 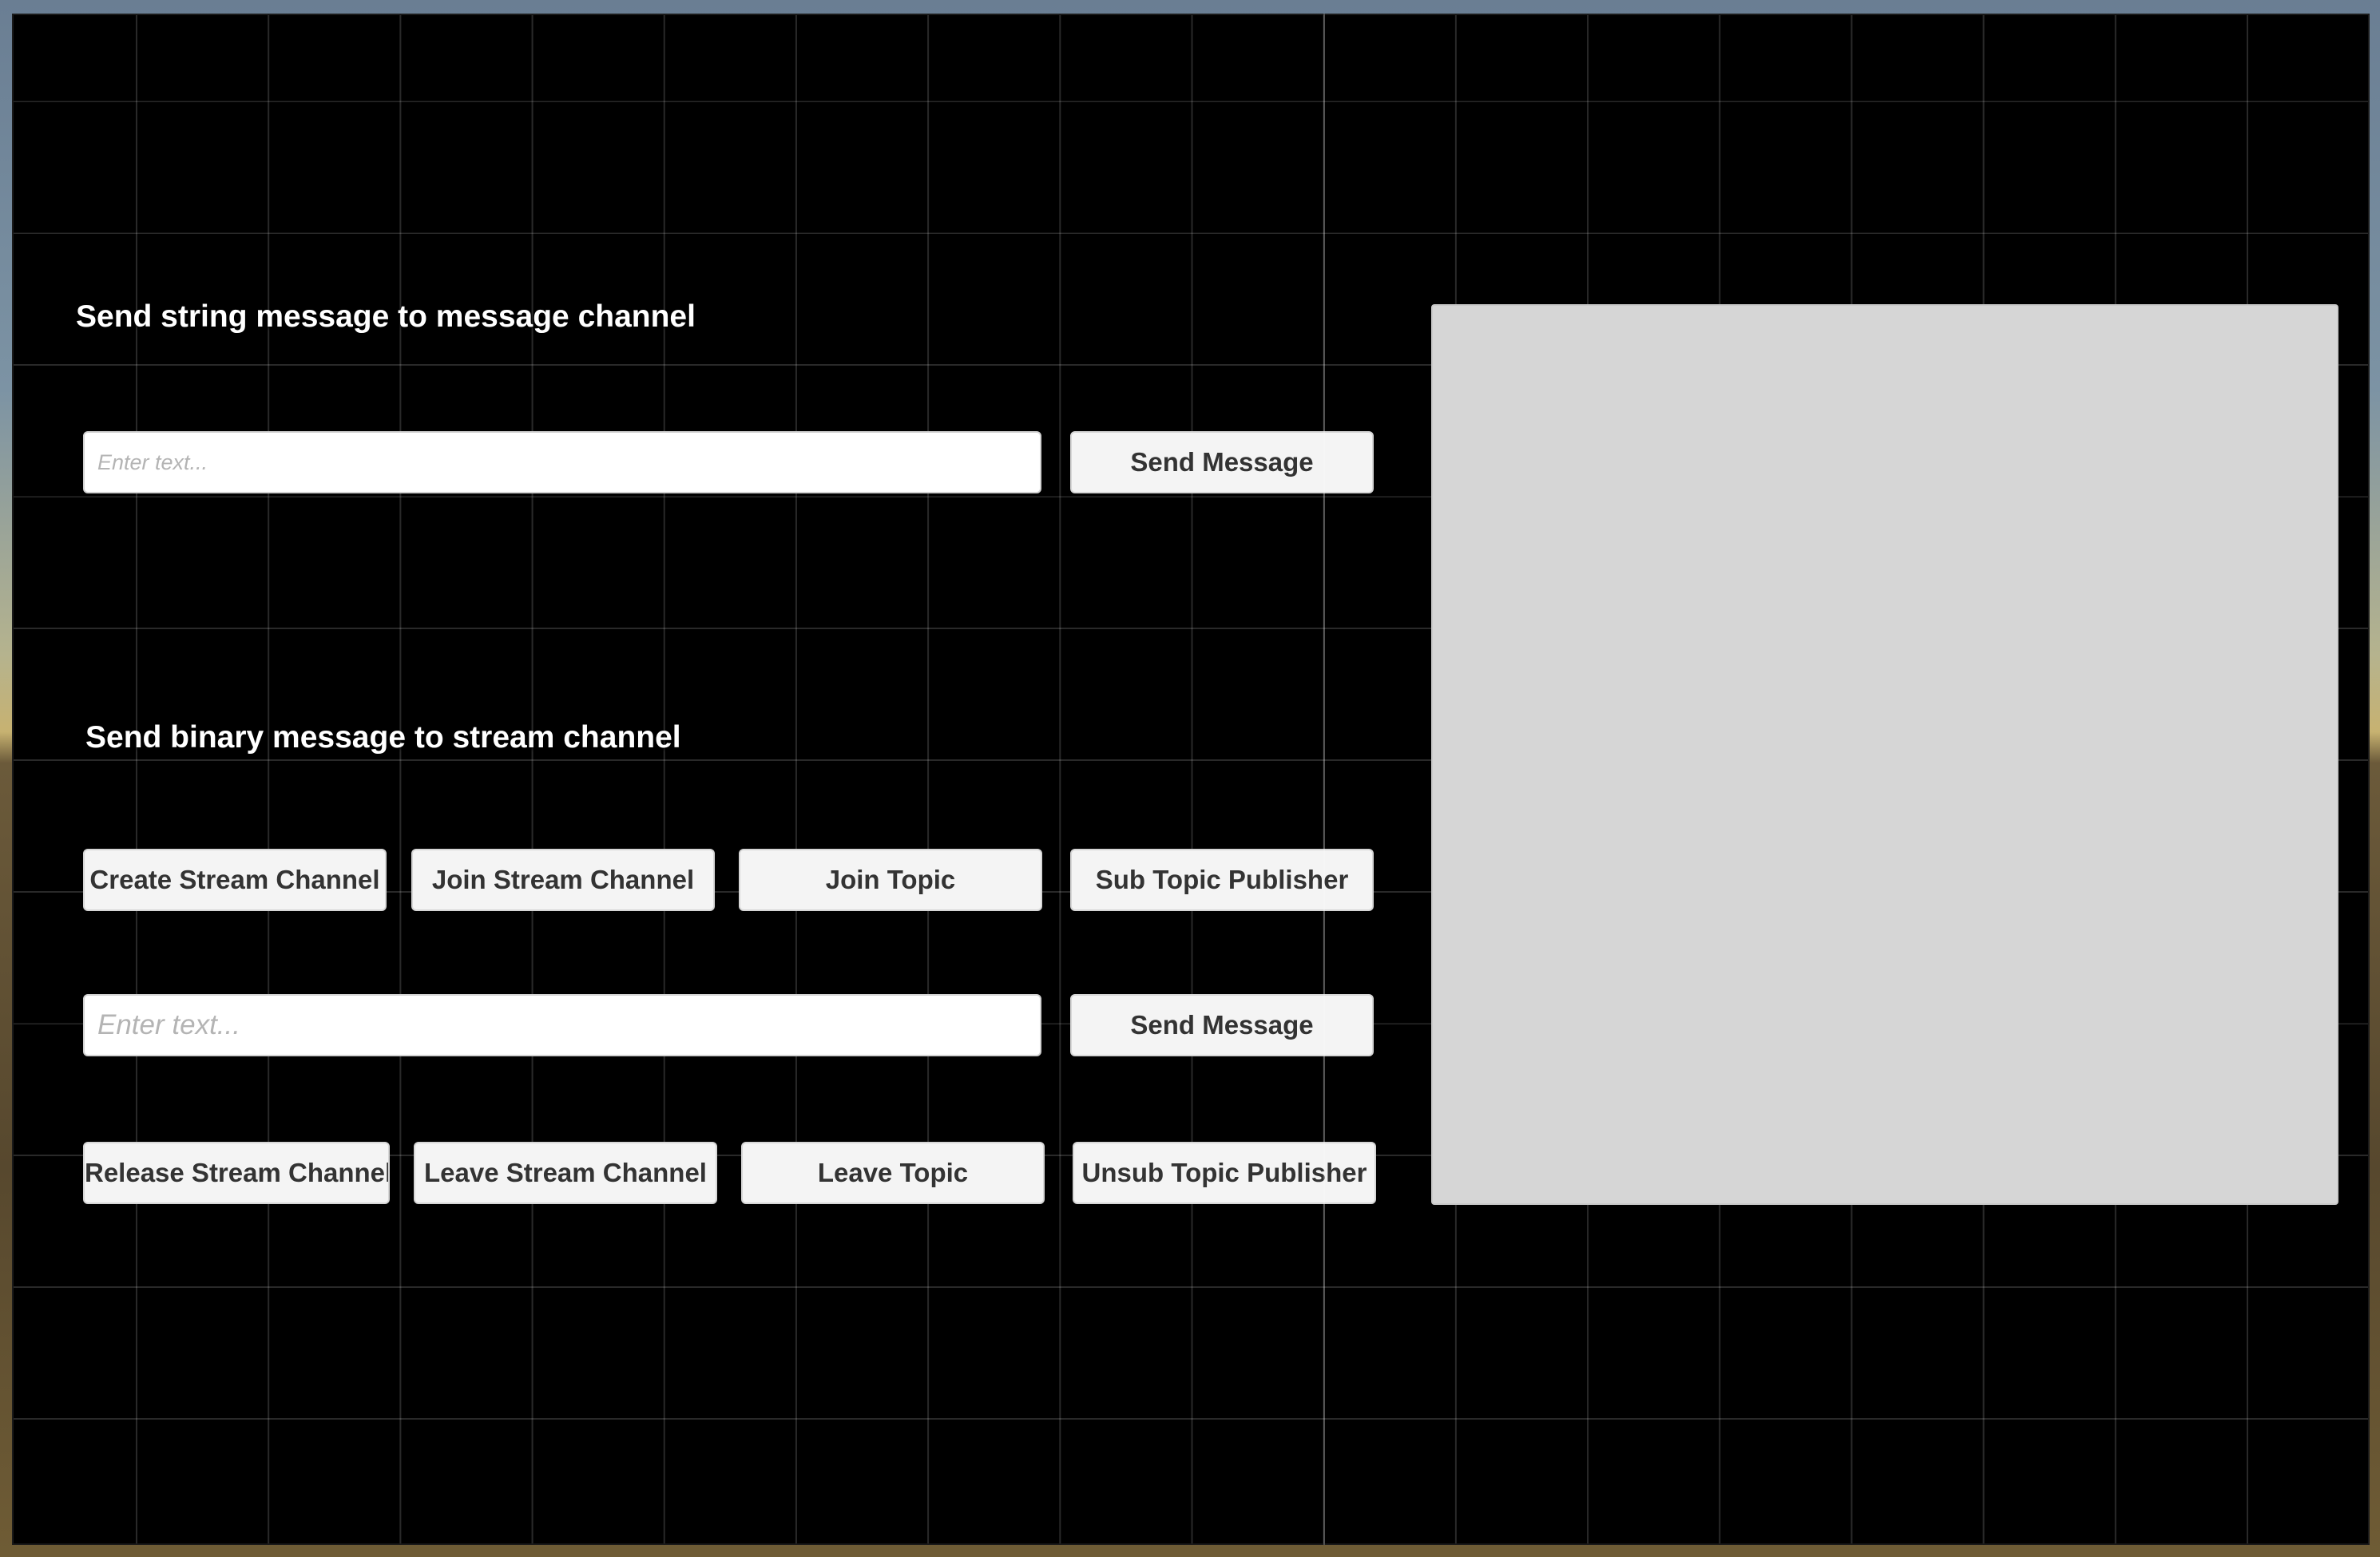 What do you see at coordinates (235, 880) in the screenshot?
I see `create-stream-channel-button: Create Stream Channel` at bounding box center [235, 880].